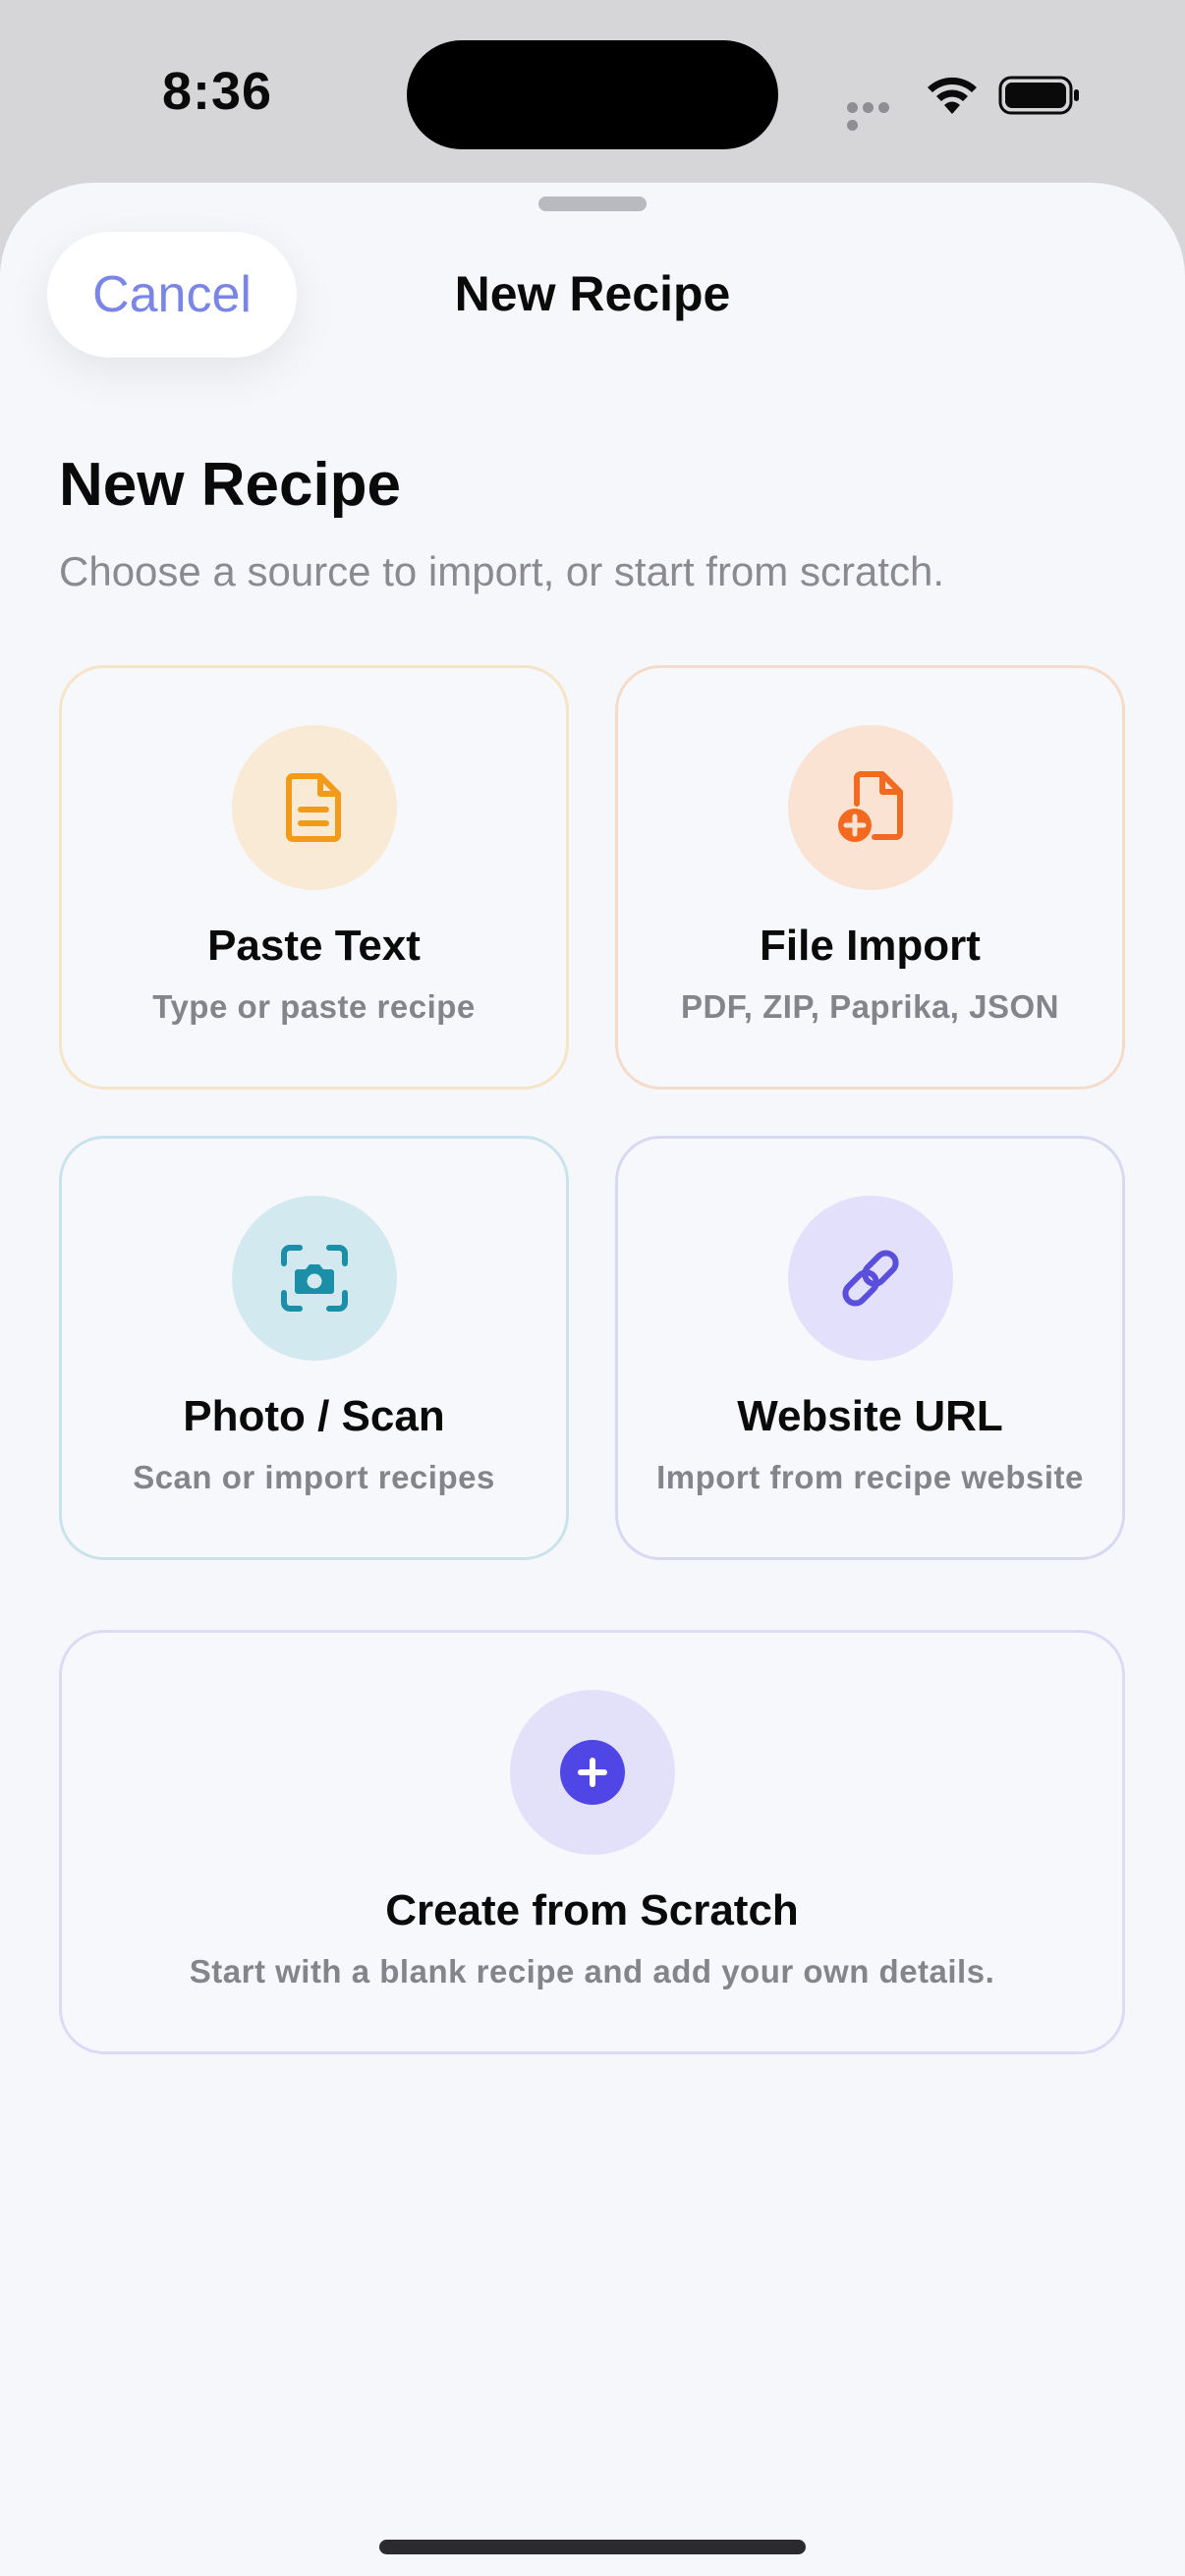  Describe the element at coordinates (953, 95) in the screenshot. I see `wifi-icon` at that location.